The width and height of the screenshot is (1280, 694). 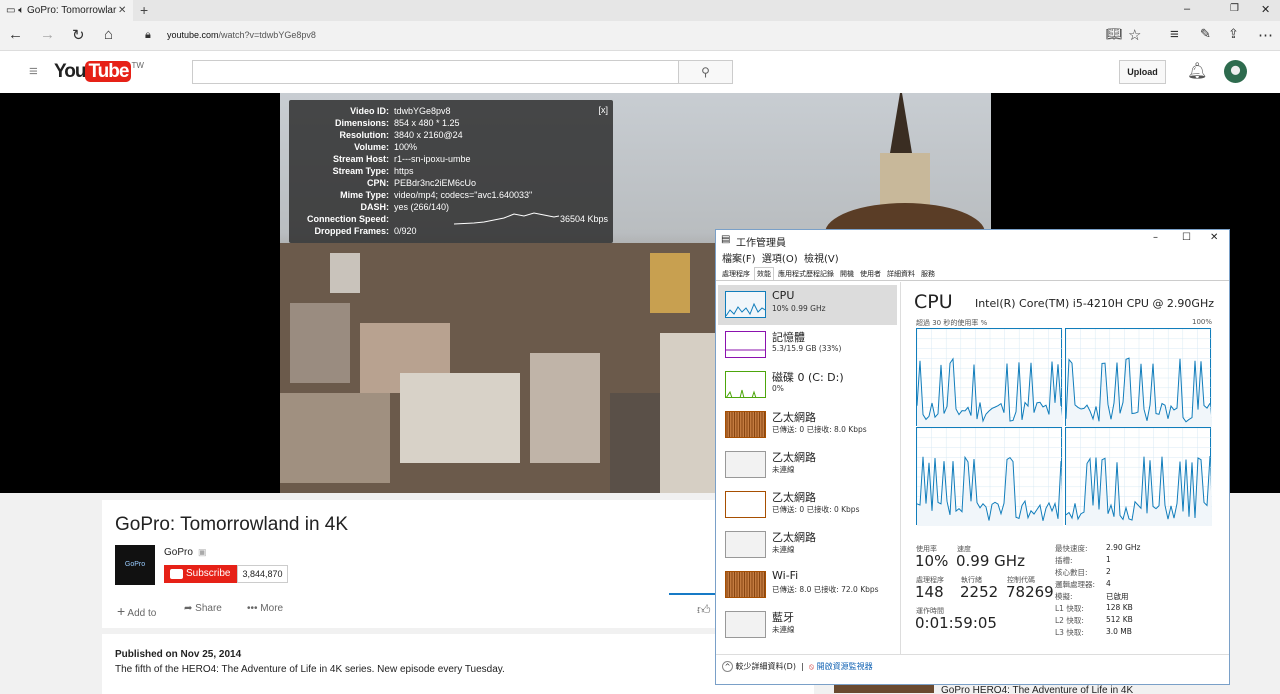 What do you see at coordinates (778, 388) in the screenshot?
I see `sidebar-item-detail: 0%` at bounding box center [778, 388].